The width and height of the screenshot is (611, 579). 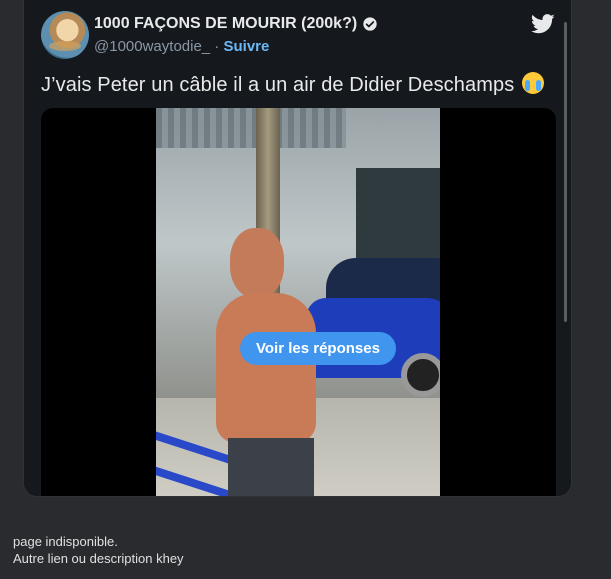 What do you see at coordinates (543, 24) in the screenshot?
I see `twitter-bird-icon` at bounding box center [543, 24].